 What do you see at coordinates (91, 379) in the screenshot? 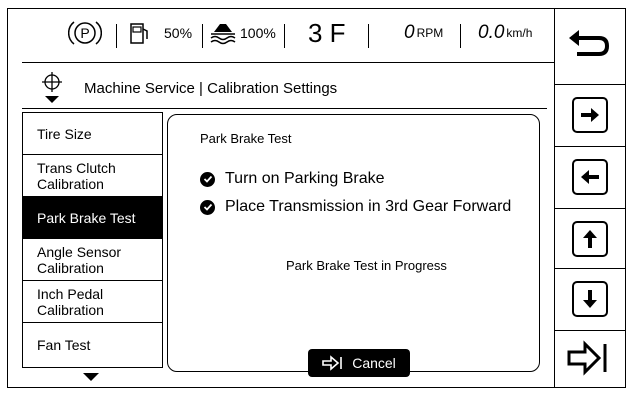
I see `scroll-down-icon` at bounding box center [91, 379].